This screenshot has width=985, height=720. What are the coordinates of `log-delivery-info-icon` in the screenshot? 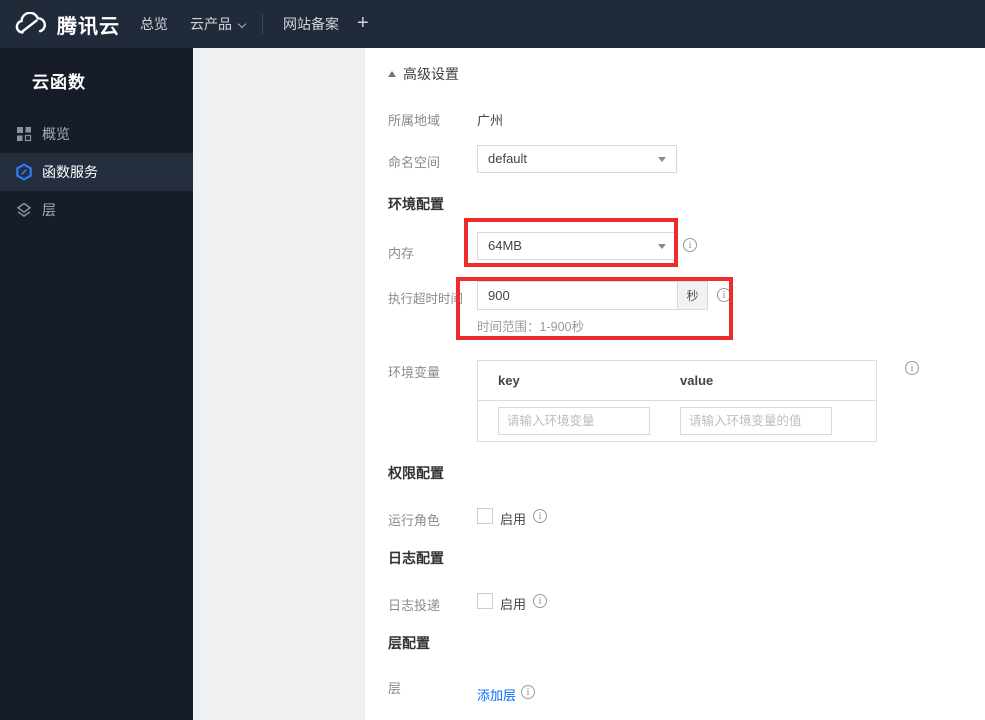 It's located at (540, 601).